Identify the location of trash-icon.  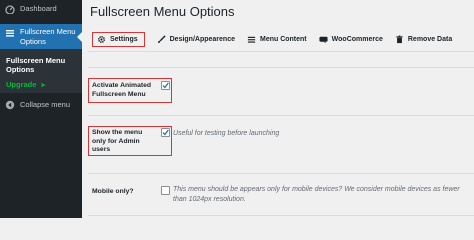
(399, 39).